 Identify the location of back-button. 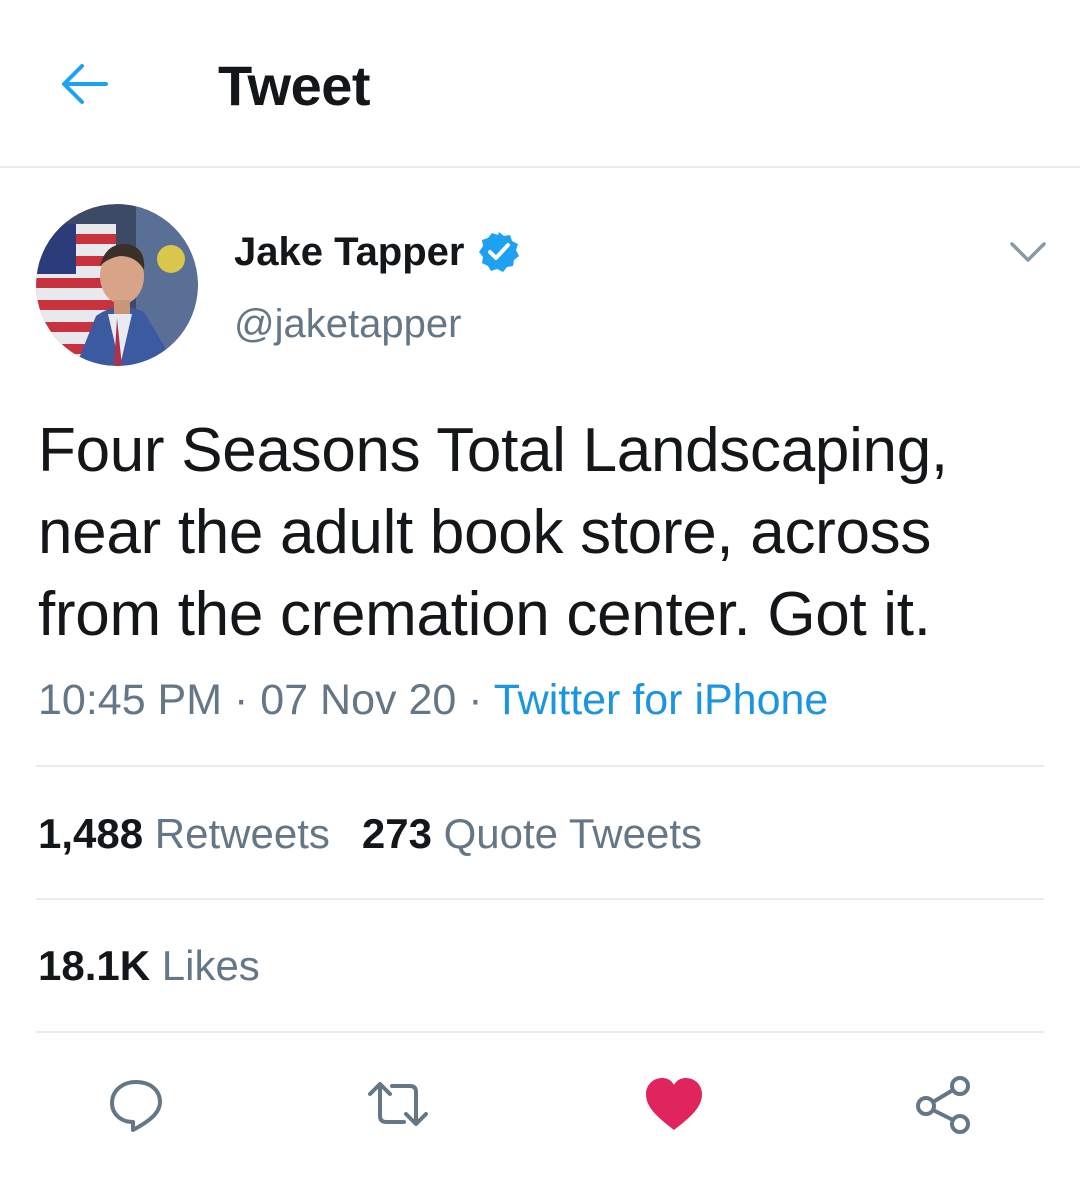
(84, 84).